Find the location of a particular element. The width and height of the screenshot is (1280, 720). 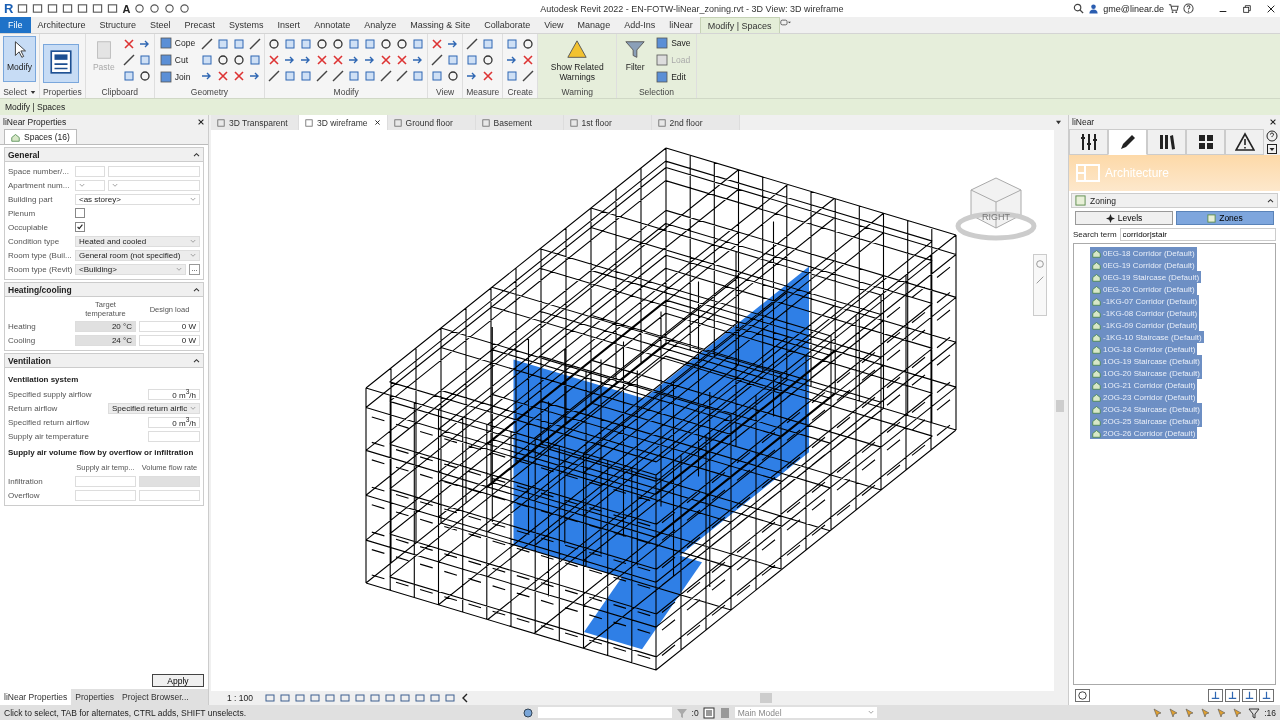

panel-tab: liNear Properties is located at coordinates (36, 697).